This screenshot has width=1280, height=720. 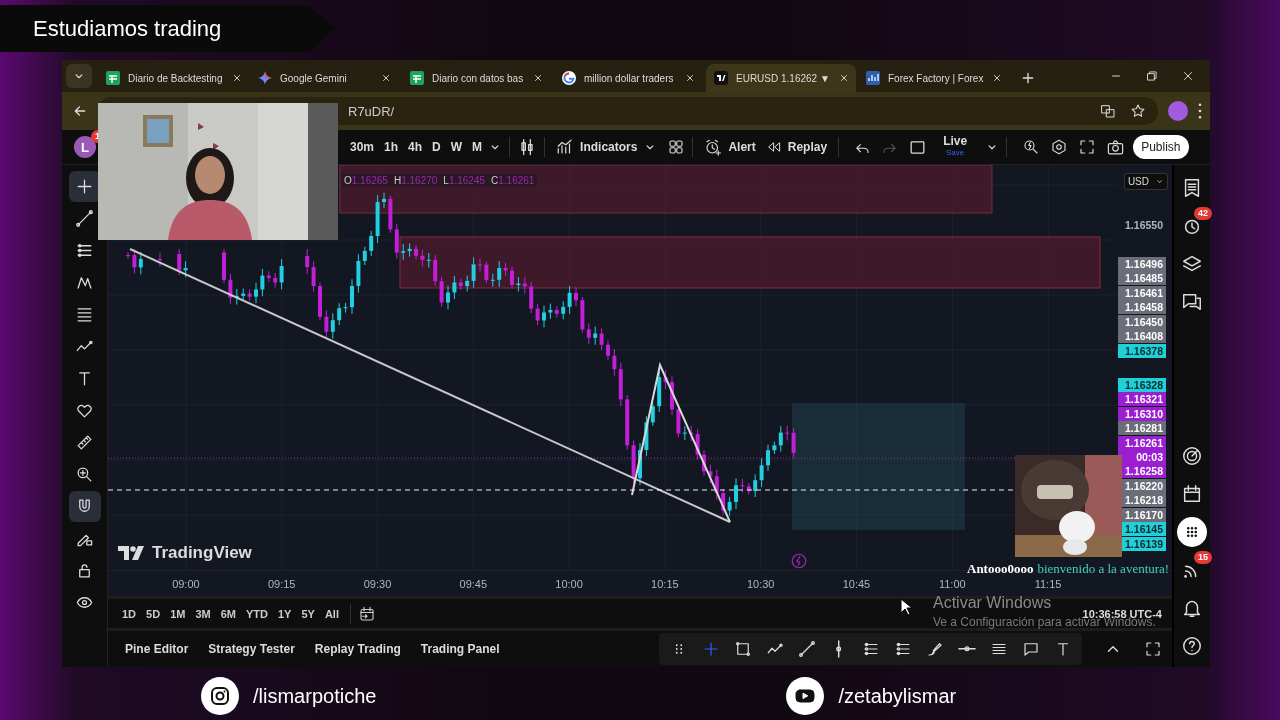 What do you see at coordinates (366, 613) in the screenshot?
I see `calendar-icon` at bounding box center [366, 613].